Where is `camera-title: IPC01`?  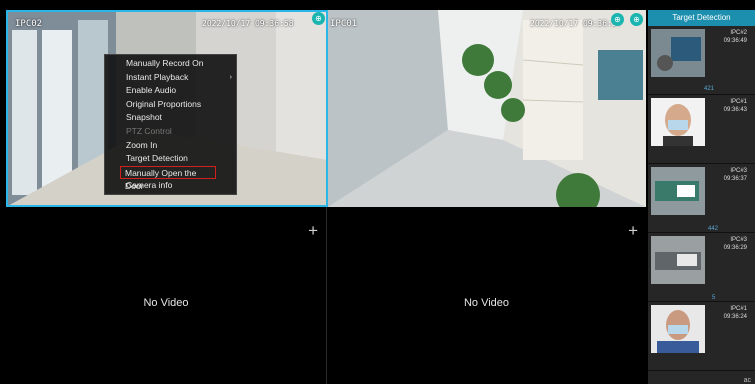
camera-title: IPC01 is located at coordinates (344, 24).